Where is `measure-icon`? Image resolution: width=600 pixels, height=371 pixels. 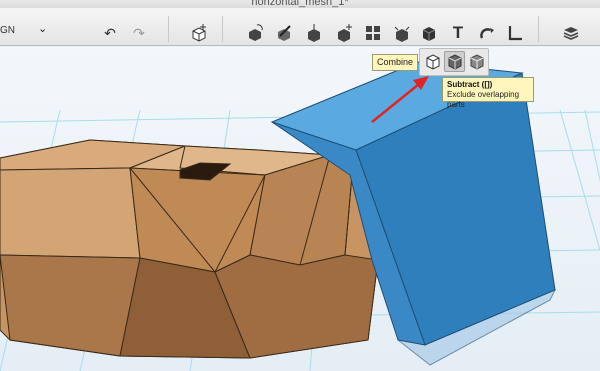 measure-icon is located at coordinates (515, 33).